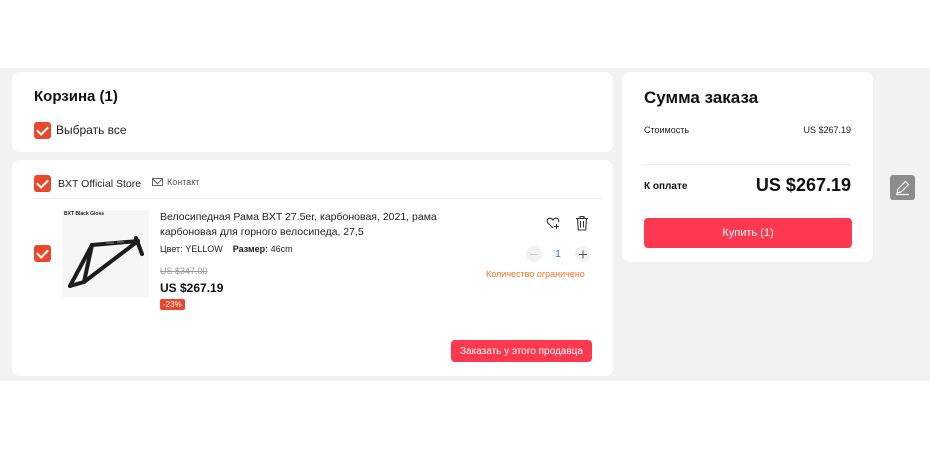  What do you see at coordinates (558, 254) in the screenshot?
I see `quantity-input` at bounding box center [558, 254].